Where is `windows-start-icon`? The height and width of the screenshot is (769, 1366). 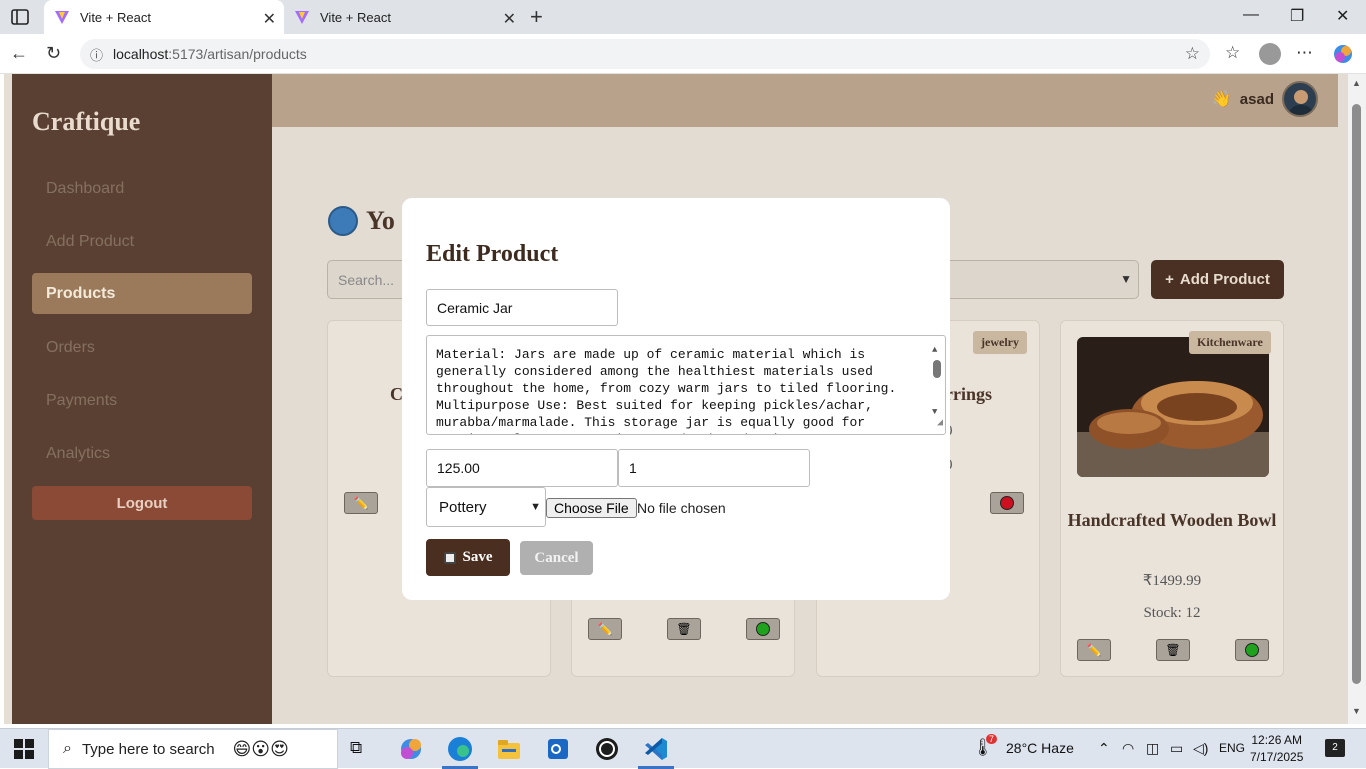
windows-start-icon is located at coordinates (24, 749).